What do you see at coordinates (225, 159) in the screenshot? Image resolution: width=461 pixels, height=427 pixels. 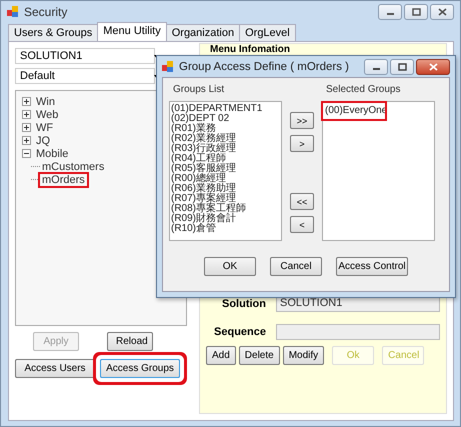 I see `list-item: (R04)工程師` at bounding box center [225, 159].